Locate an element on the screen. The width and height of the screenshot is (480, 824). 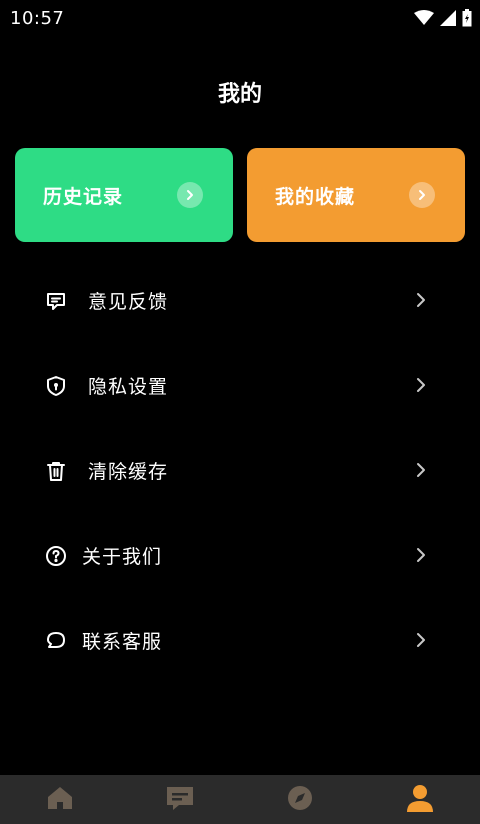
nav-item-discover is located at coordinates (300, 799).